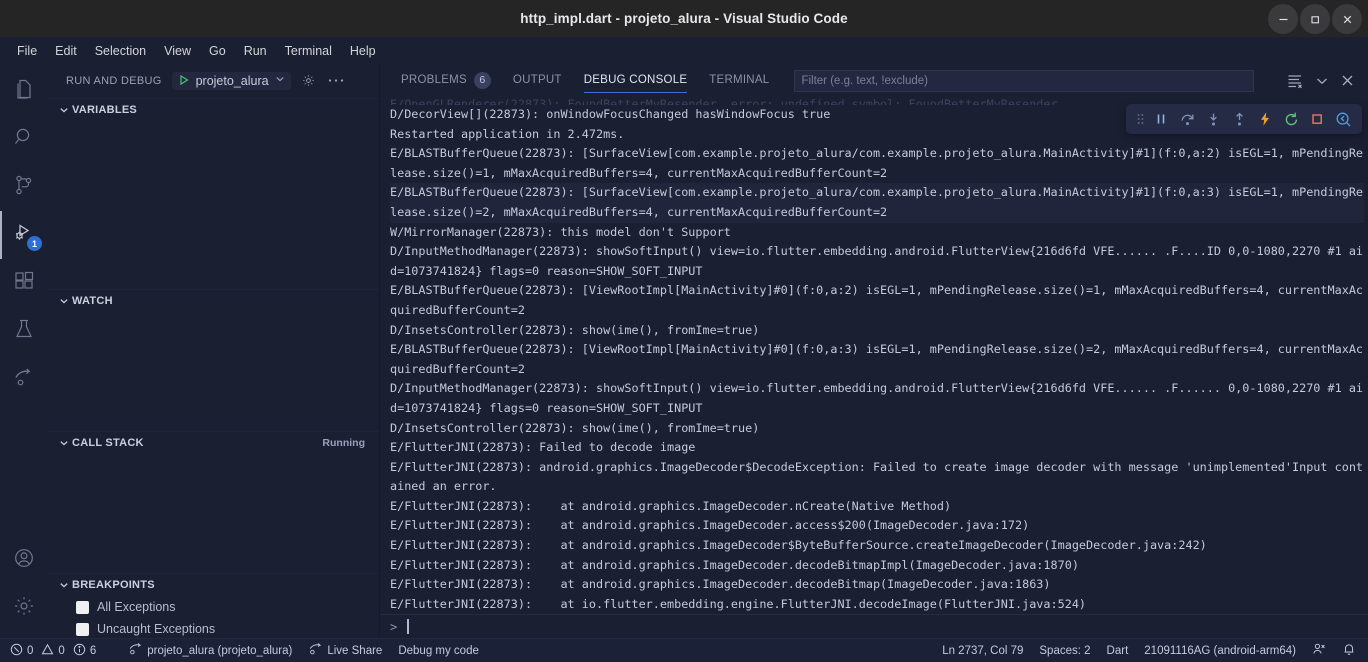 The height and width of the screenshot is (662, 1368). I want to click on activity-run-and-debug: 1, so click(24, 235).